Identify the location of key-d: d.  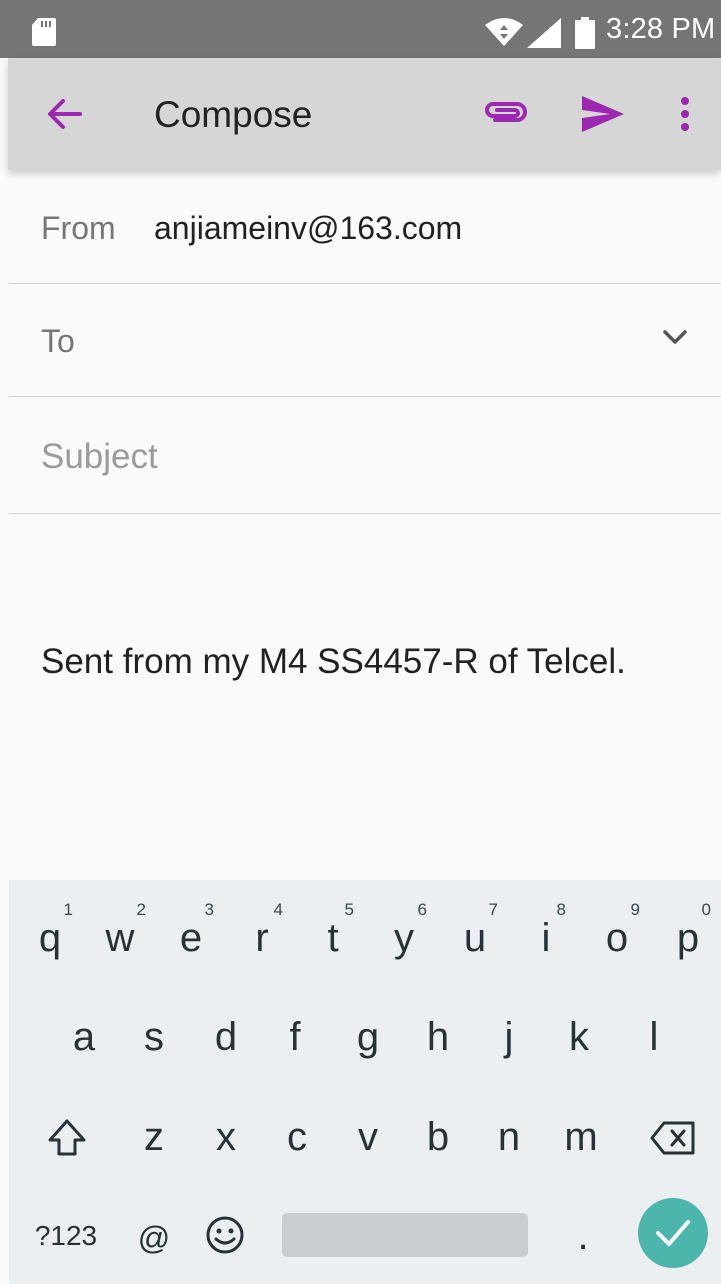
(226, 1037).